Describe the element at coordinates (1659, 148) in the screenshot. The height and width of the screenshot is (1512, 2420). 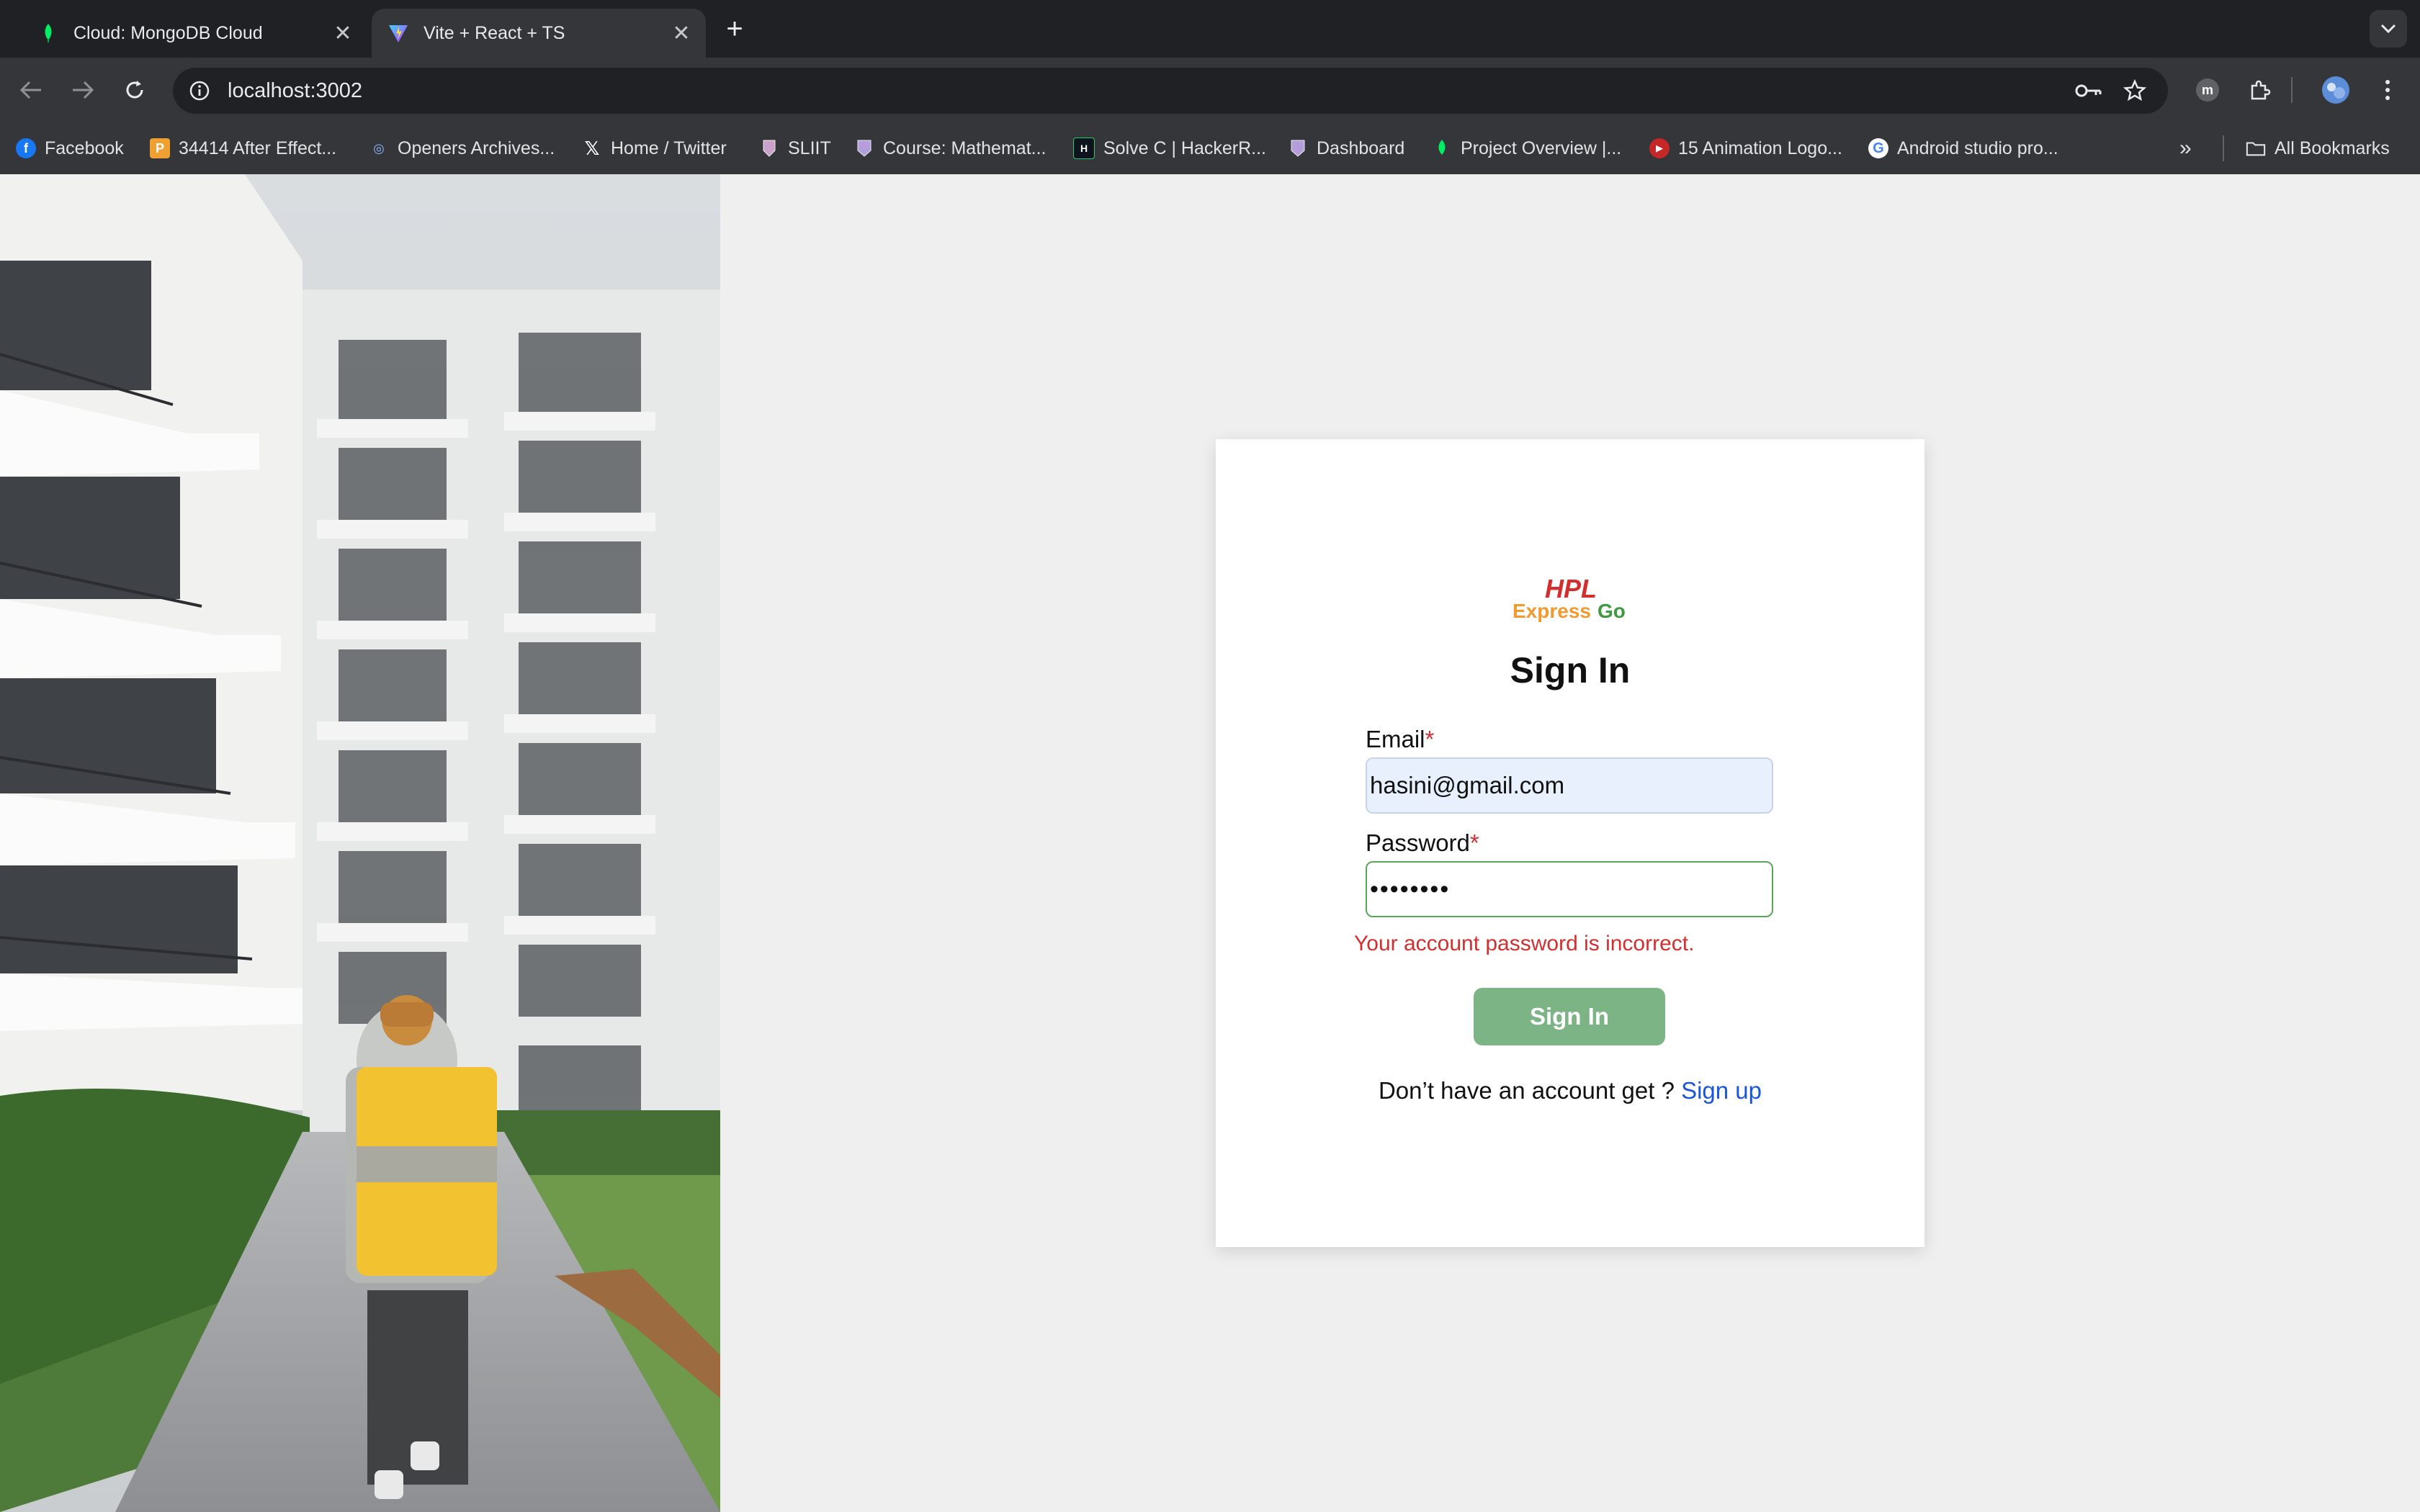
I see `youtube-icon: ▶` at that location.